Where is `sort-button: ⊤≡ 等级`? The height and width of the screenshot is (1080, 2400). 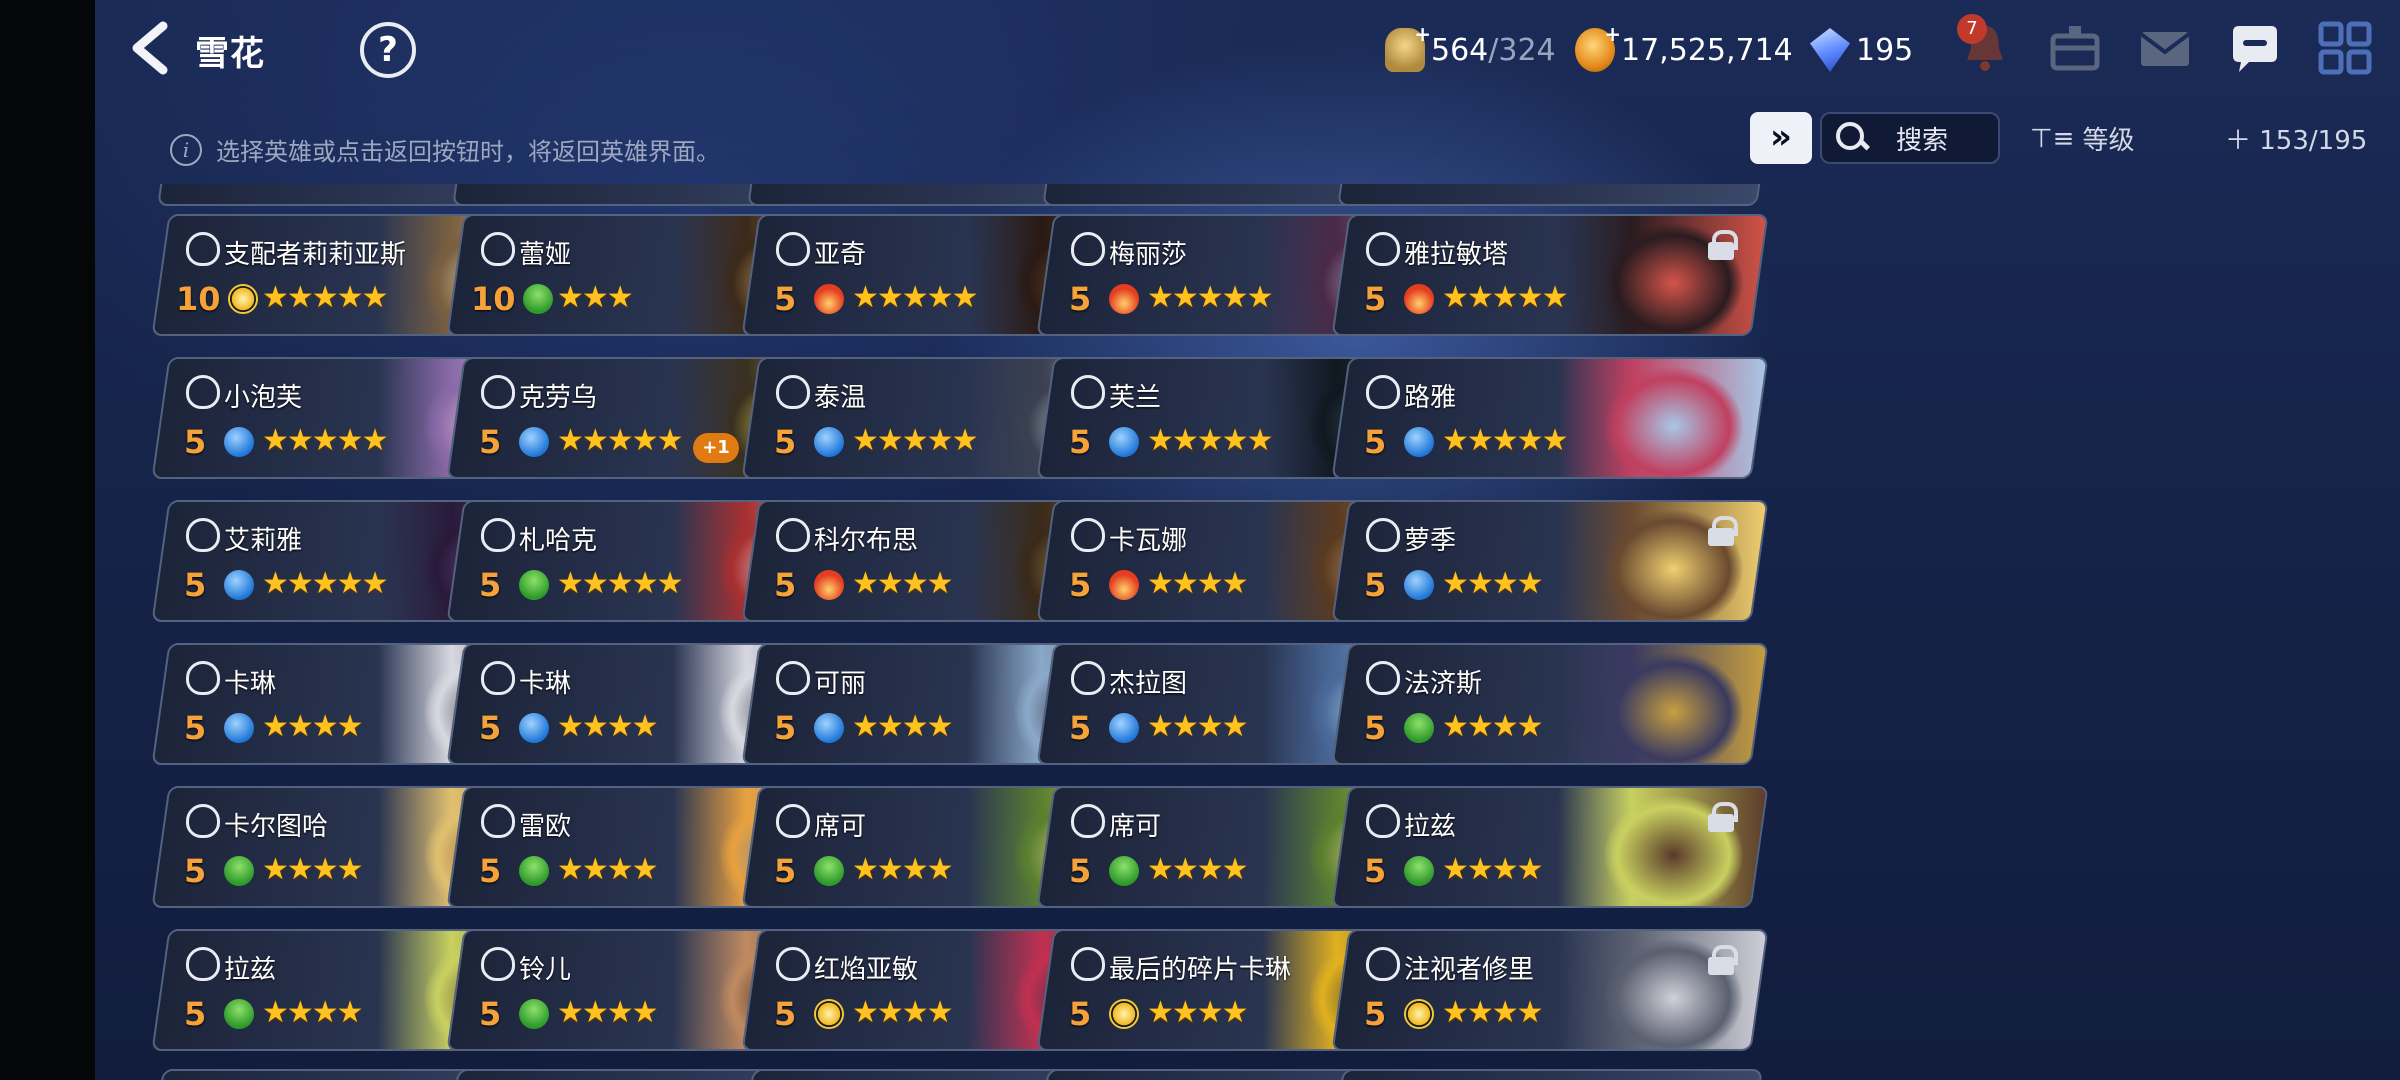
sort-button: ⊤≡ 等级 is located at coordinates (2082, 138).